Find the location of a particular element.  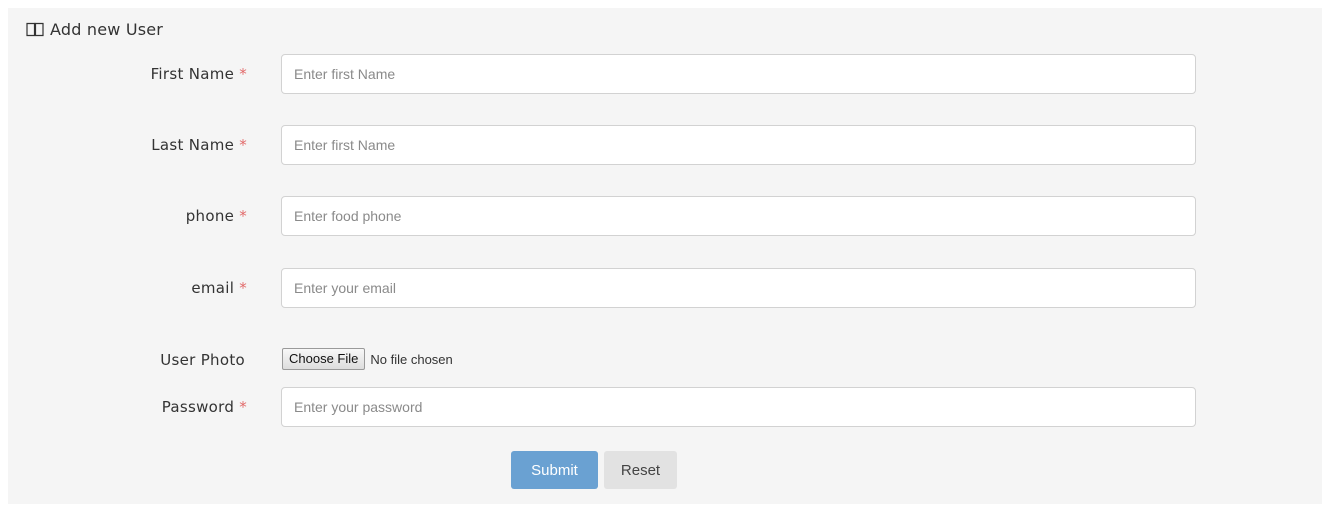

first-name-label-text: First Name is located at coordinates (192, 74).